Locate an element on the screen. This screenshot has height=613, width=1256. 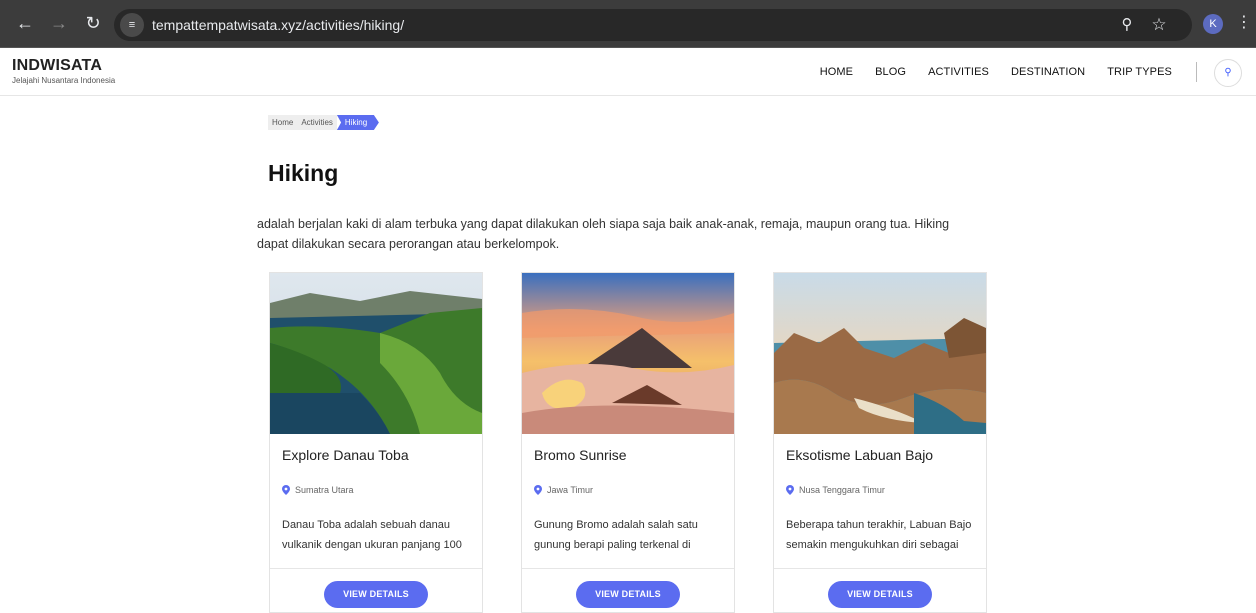
search-button: ⚲ is located at coordinates (1228, 73).